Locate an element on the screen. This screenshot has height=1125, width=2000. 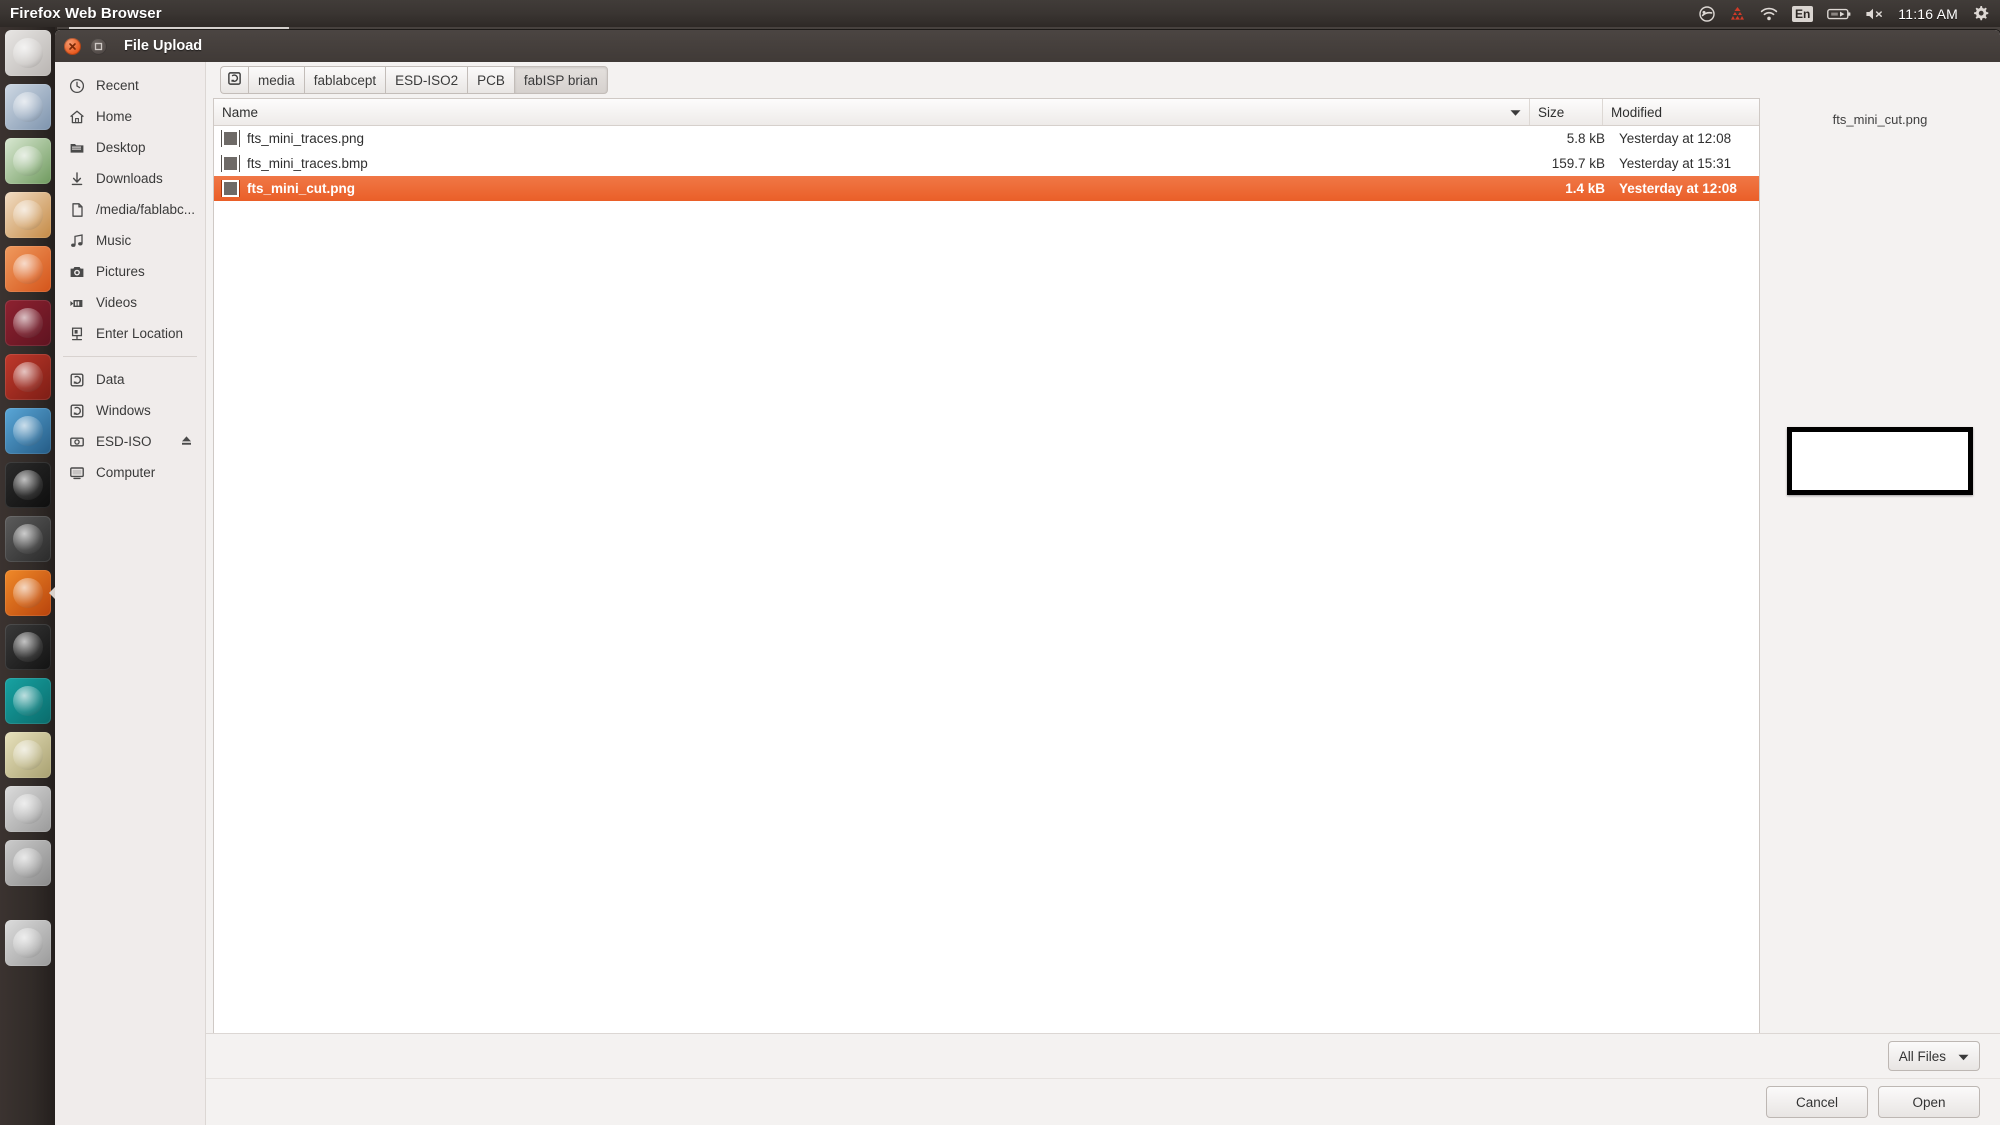
launcher-item-arduino is located at coordinates (28, 701).